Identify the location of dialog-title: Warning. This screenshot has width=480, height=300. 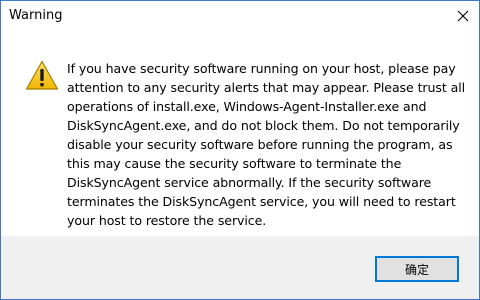
(36, 15).